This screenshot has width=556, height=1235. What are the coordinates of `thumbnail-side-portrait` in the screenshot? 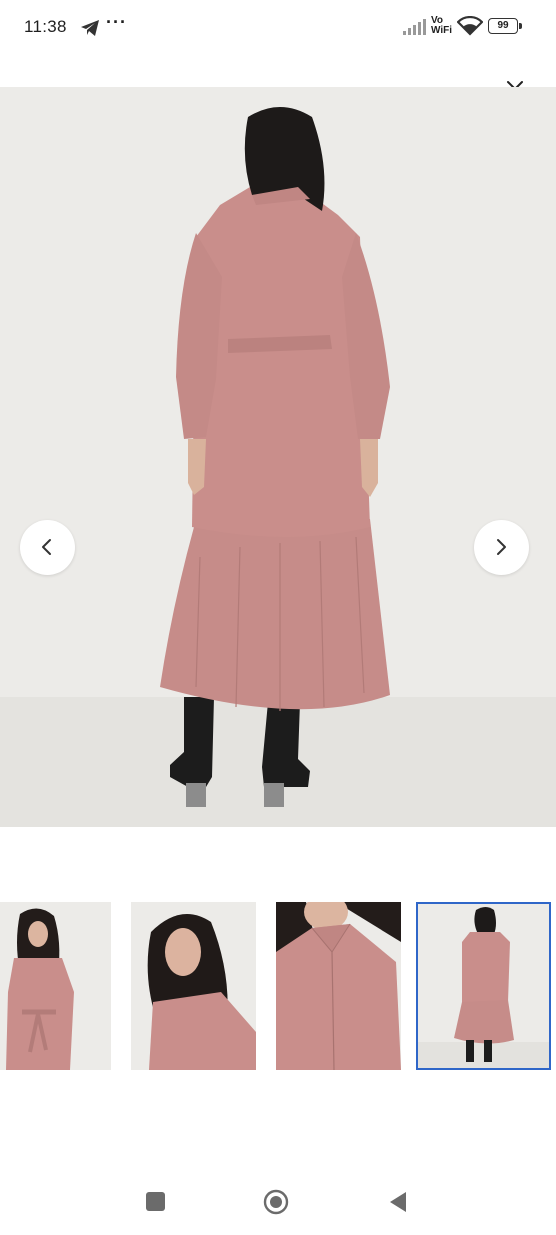 It's located at (193, 986).